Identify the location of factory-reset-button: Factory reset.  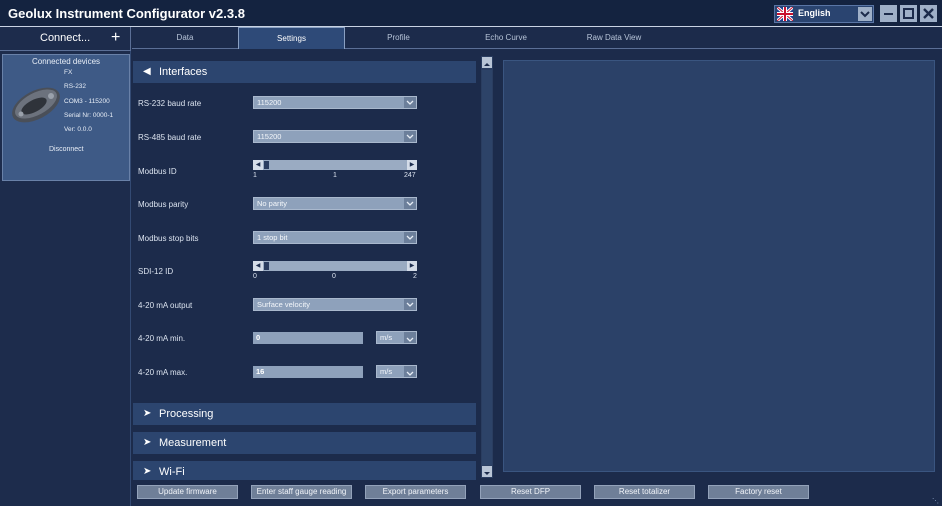
(758, 492).